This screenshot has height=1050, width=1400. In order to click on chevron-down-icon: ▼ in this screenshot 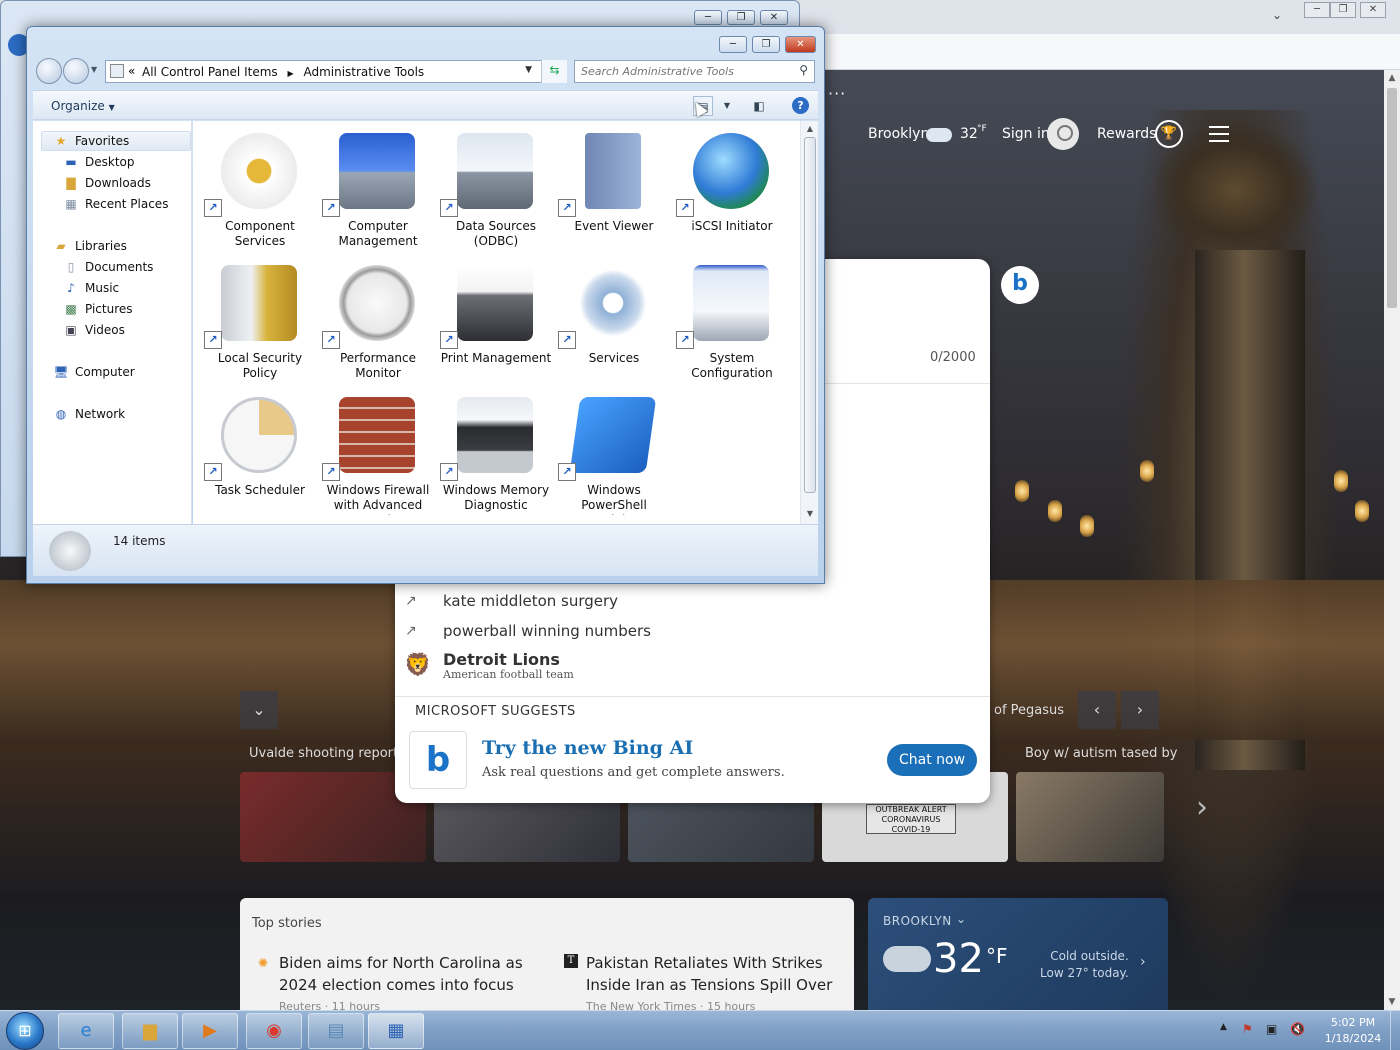, I will do `click(111, 107)`.